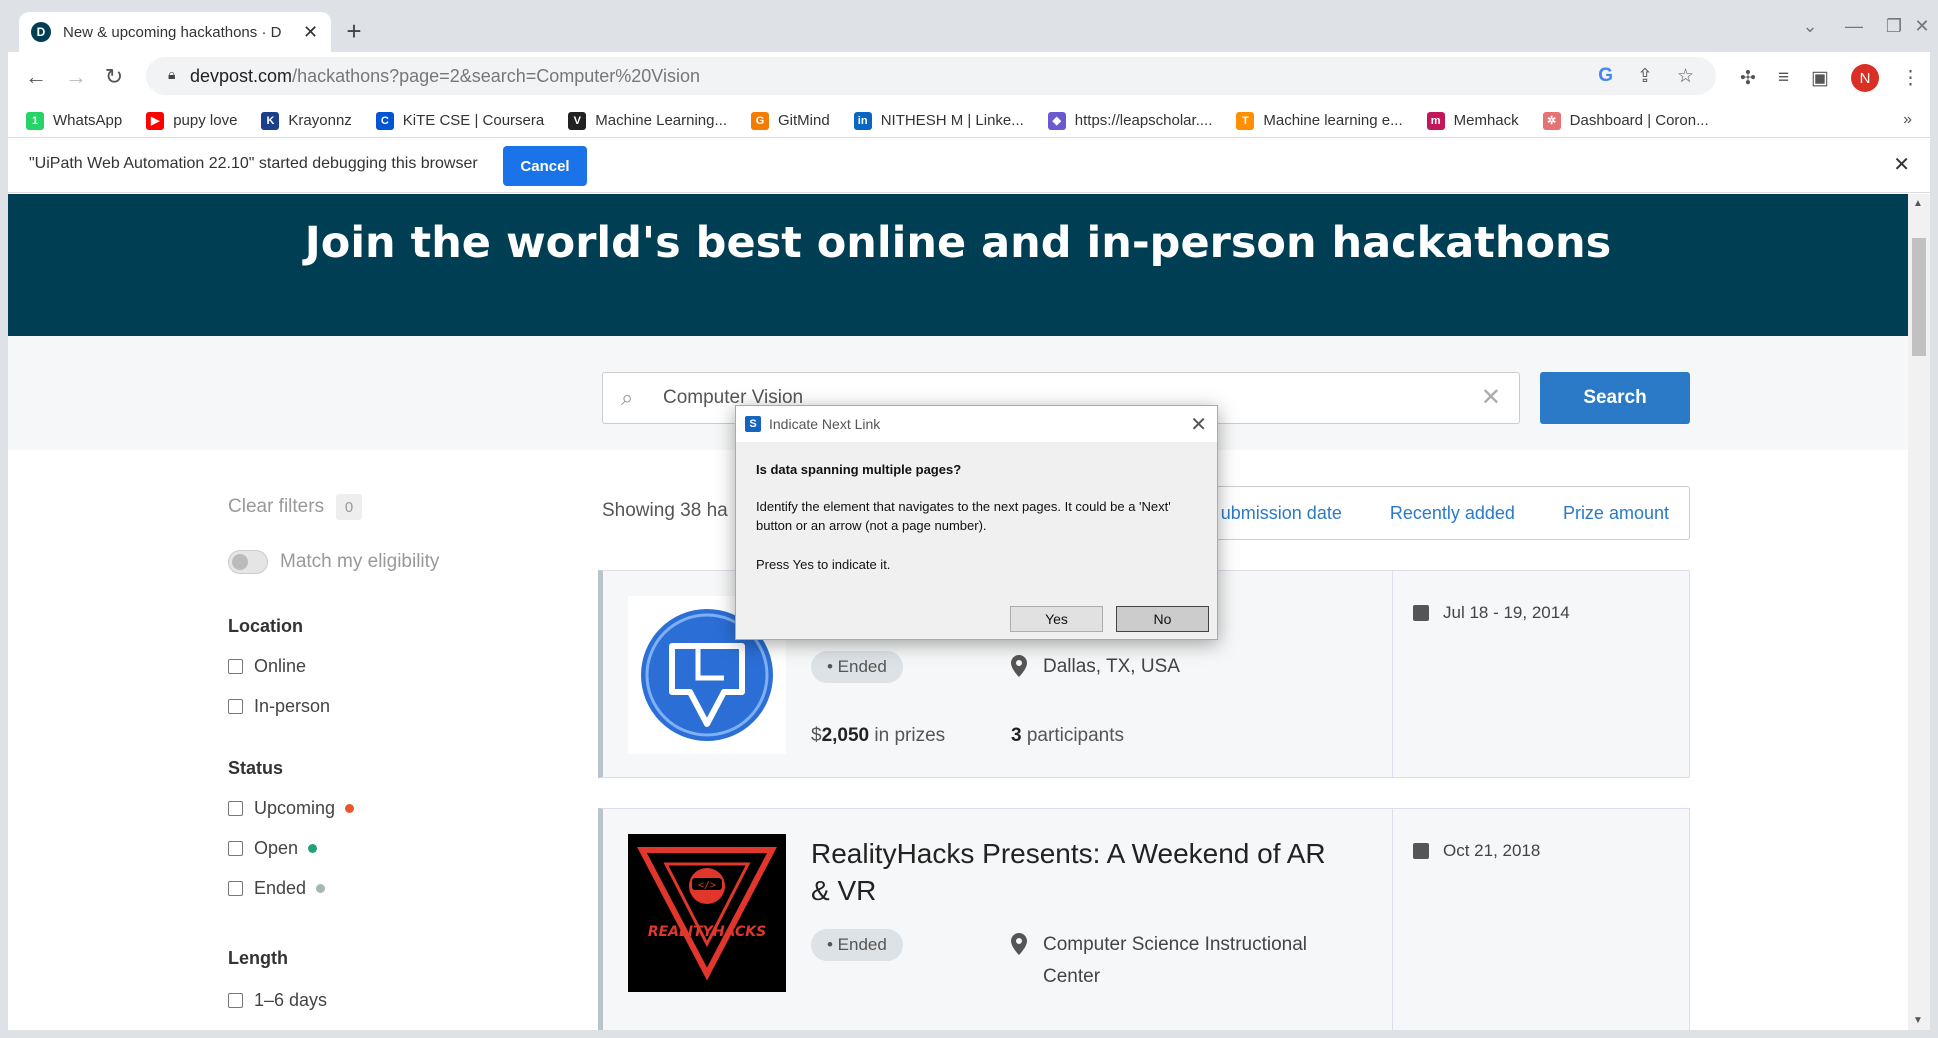 This screenshot has height=1038, width=1938. What do you see at coordinates (35, 120) in the screenshot?
I see `bookmark-favicon-icon: 1` at bounding box center [35, 120].